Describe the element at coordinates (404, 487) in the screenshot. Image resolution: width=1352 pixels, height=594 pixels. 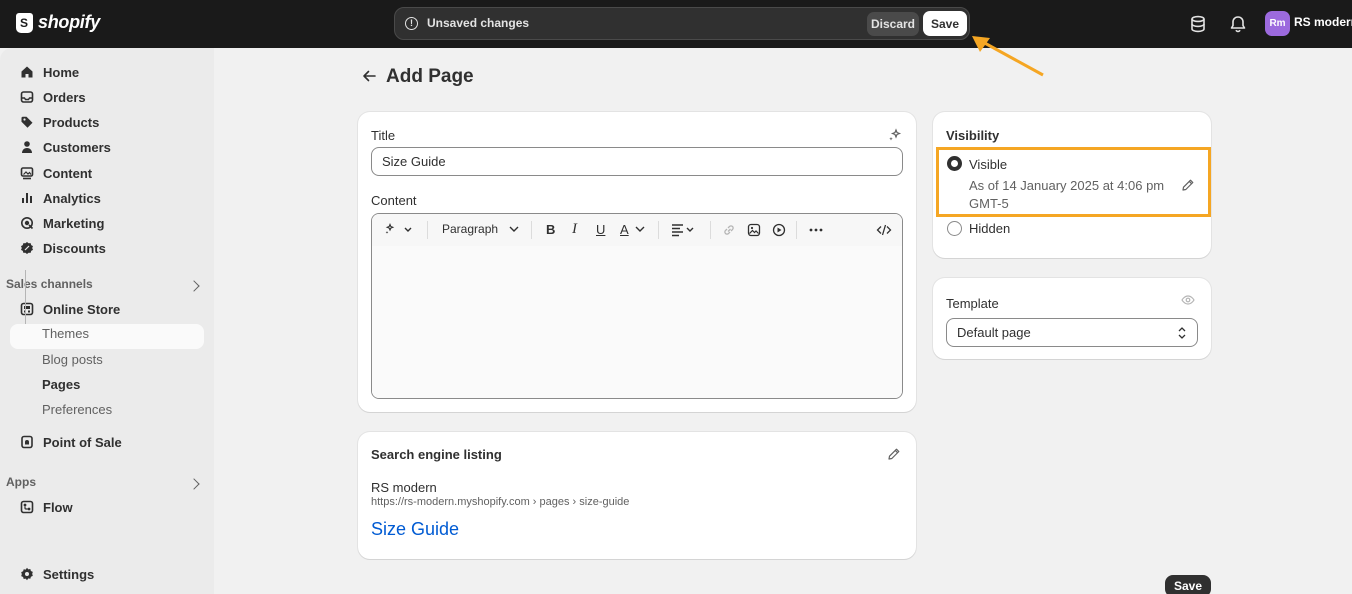
I see `seo-store-name: RS modern` at that location.